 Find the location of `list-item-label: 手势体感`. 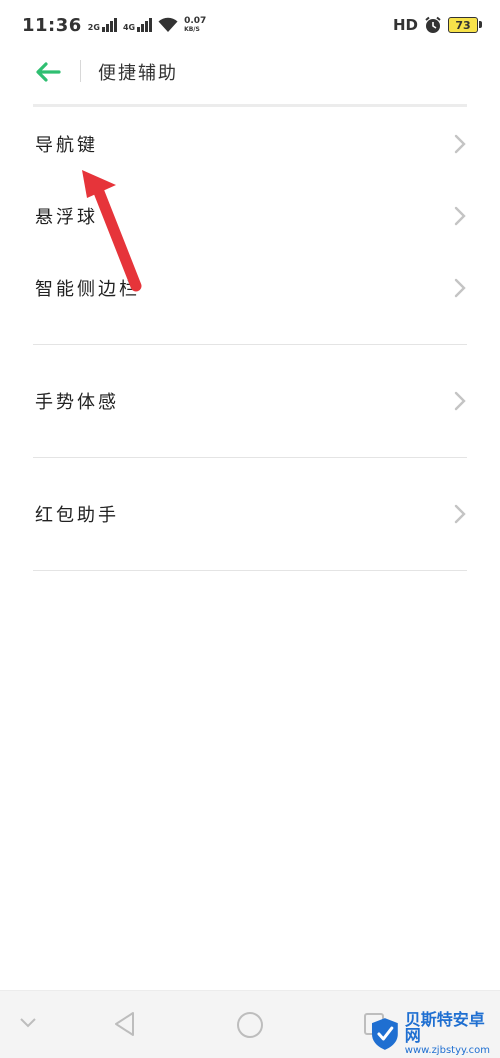

list-item-label: 手势体感 is located at coordinates (77, 402).